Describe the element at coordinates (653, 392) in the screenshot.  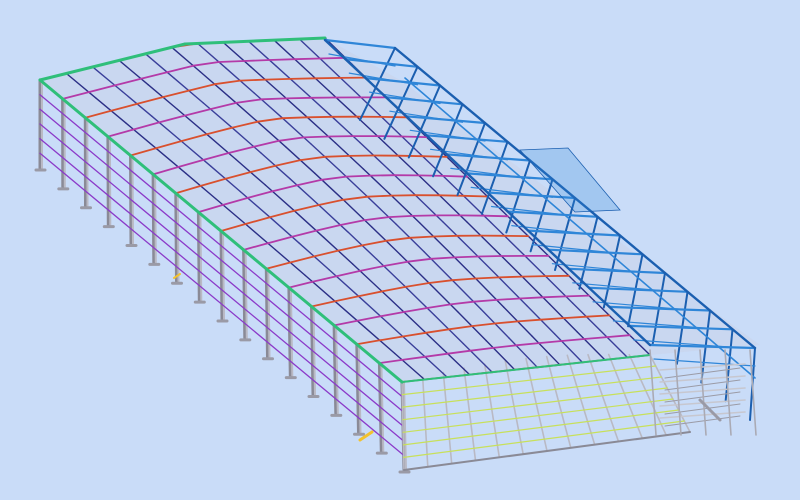
I see `stair-post` at that location.